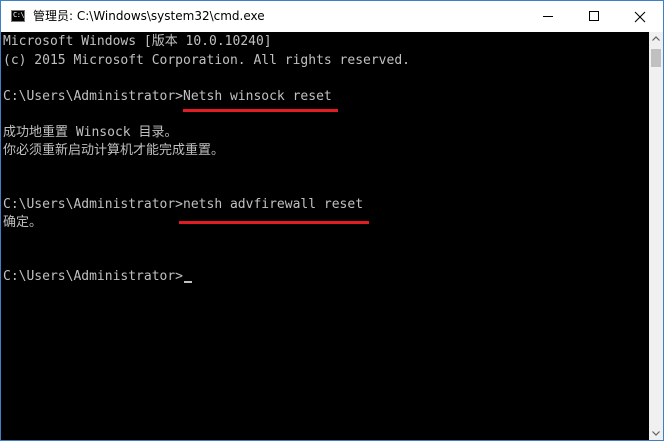 Image resolution: width=664 pixels, height=441 pixels. I want to click on title-bar: C:\ 管理员: C:\Windows\system32\cmd.exe, so click(332, 16).